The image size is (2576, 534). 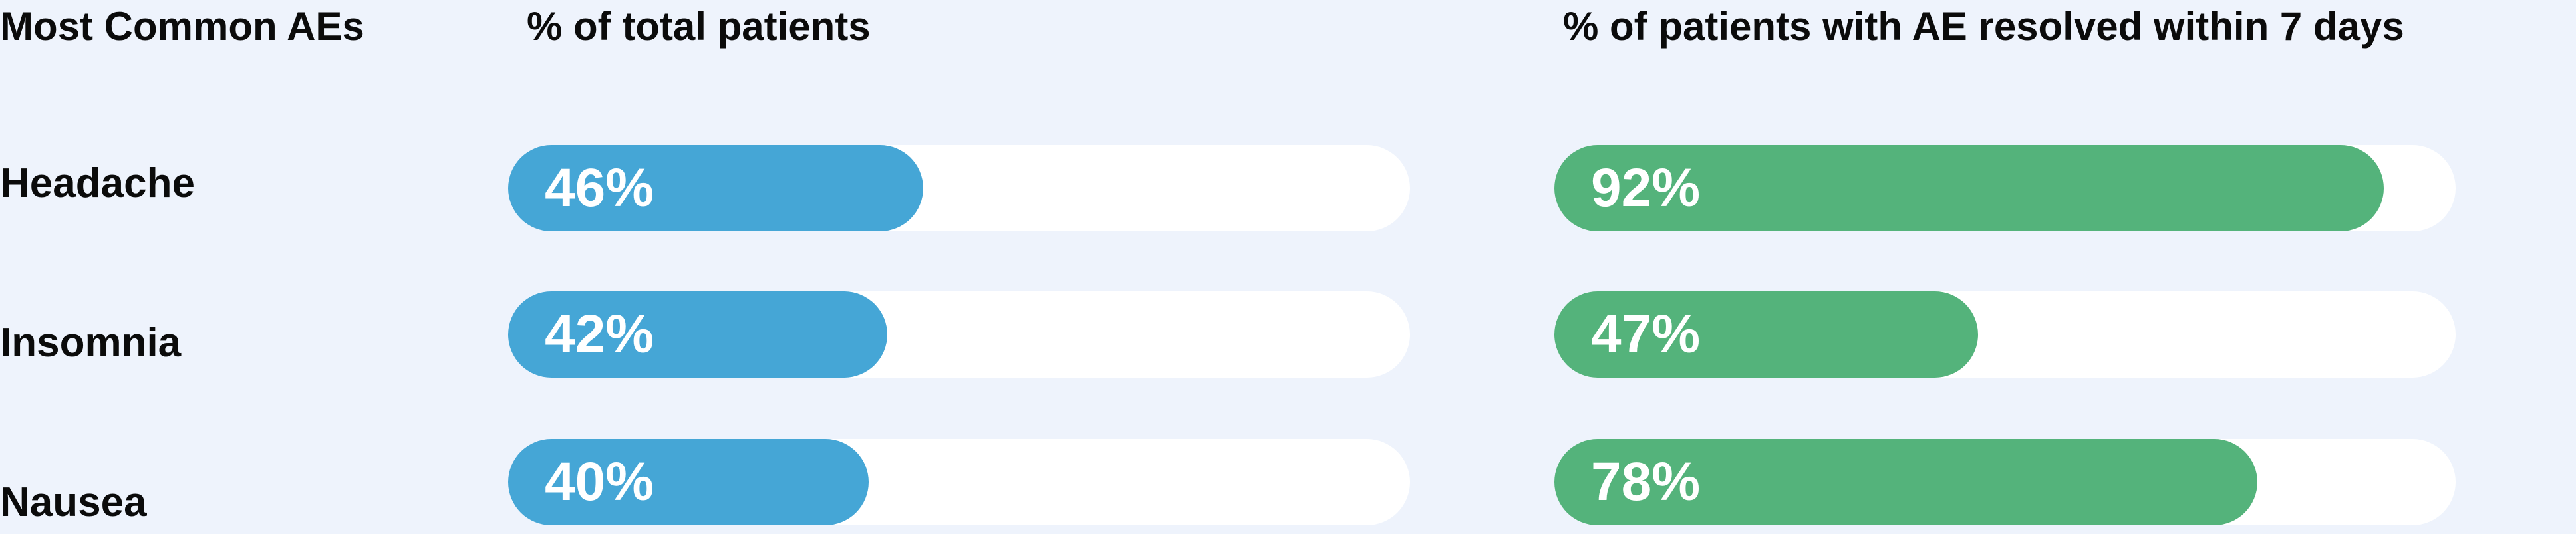 I want to click on data-label-nausea-series-1: 78%, so click(x=1646, y=482).